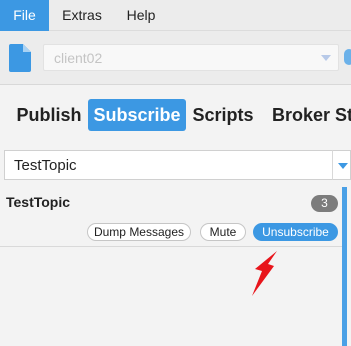 The image size is (351, 346). I want to click on mute-button: Mute, so click(223, 232).